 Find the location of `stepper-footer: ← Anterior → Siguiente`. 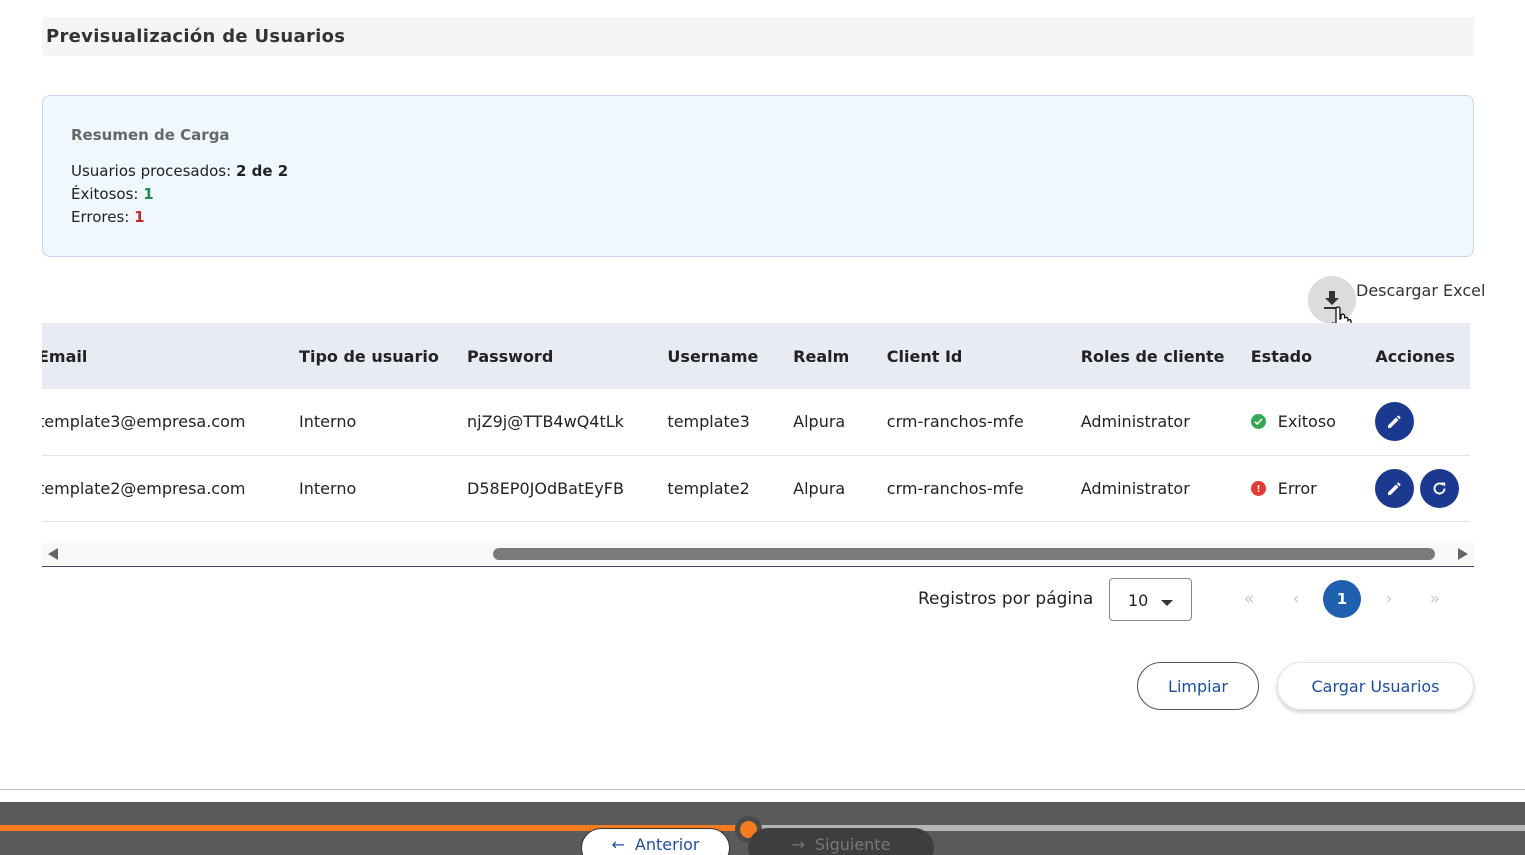

stepper-footer: ← Anterior → Siguiente is located at coordinates (762, 828).